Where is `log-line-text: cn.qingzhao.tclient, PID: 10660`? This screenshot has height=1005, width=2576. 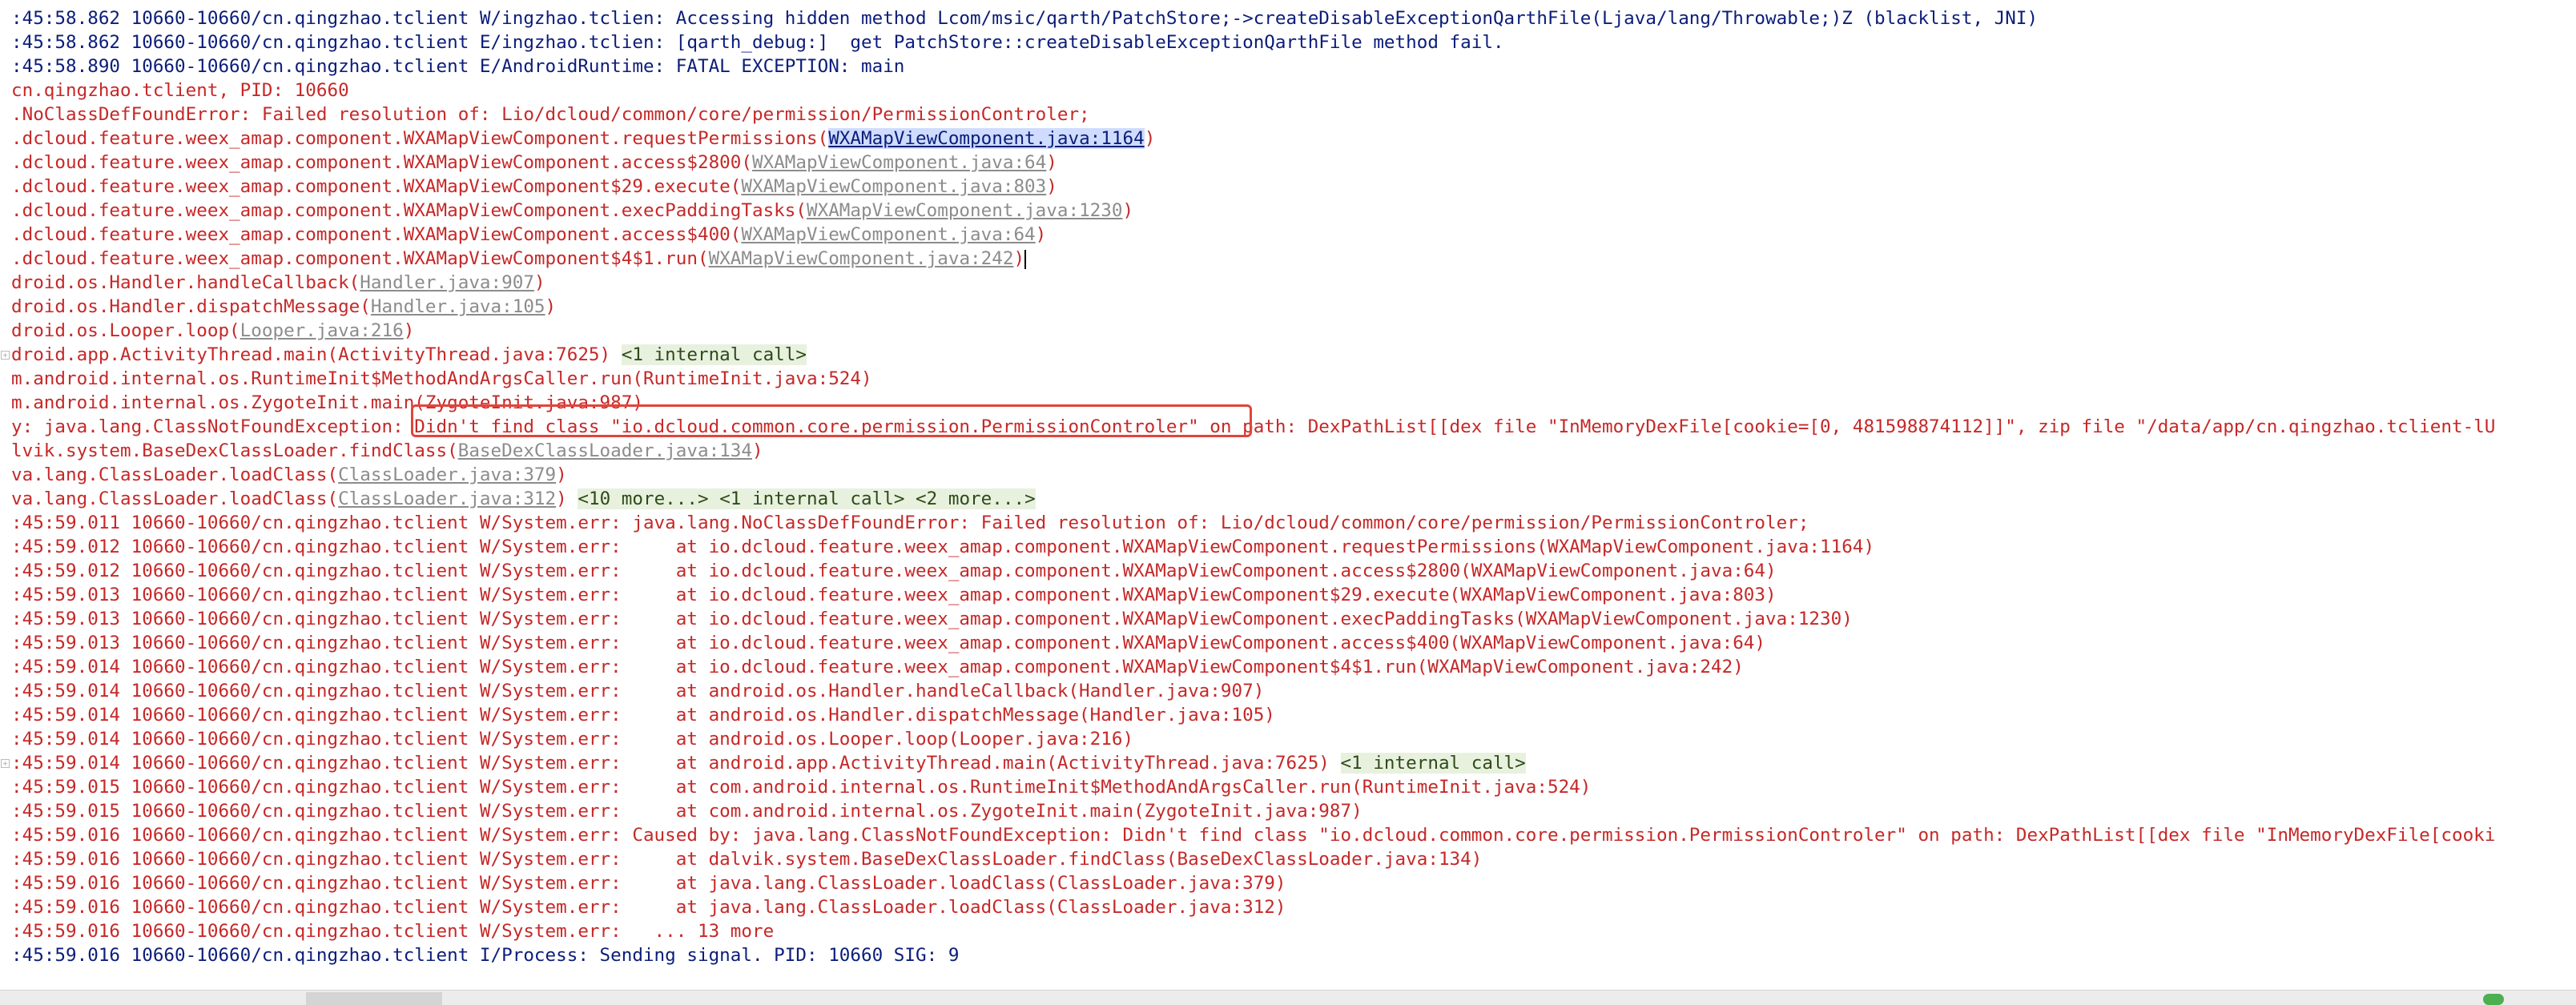
log-line-text: cn.qingzhao.tclient, PID: 10660 is located at coordinates (180, 90).